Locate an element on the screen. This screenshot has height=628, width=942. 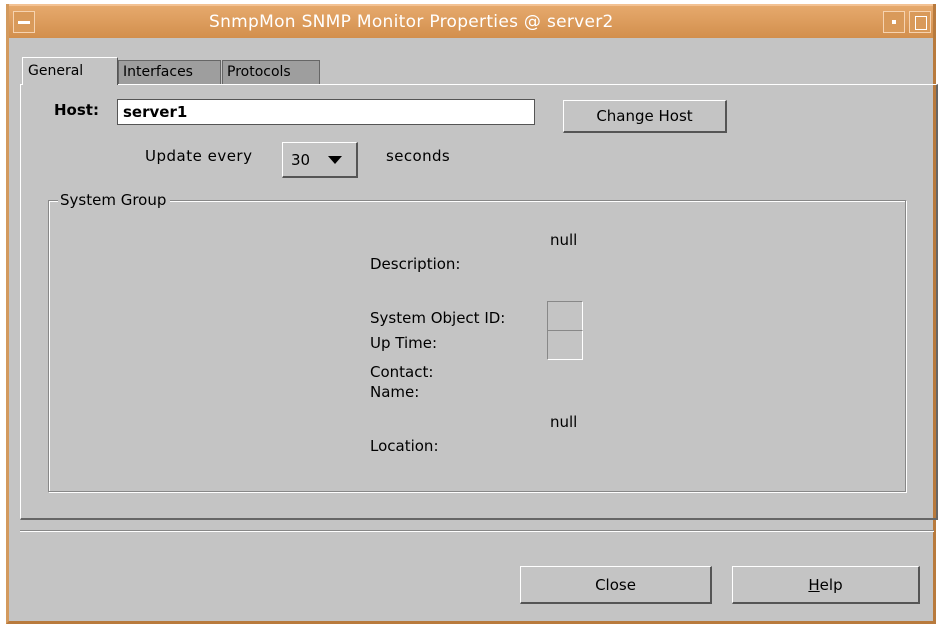
help-mnemonic: H is located at coordinates (814, 585).